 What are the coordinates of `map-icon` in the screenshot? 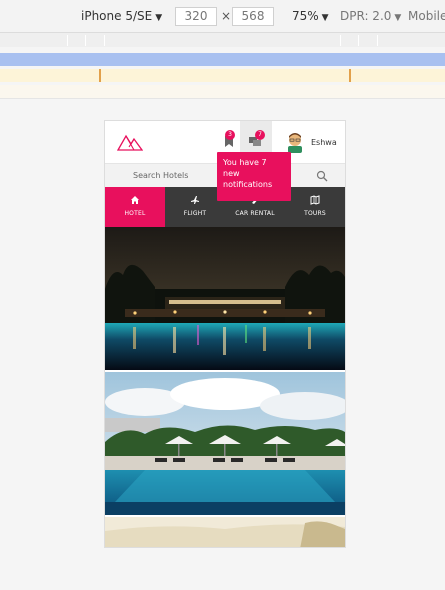 It's located at (315, 200).